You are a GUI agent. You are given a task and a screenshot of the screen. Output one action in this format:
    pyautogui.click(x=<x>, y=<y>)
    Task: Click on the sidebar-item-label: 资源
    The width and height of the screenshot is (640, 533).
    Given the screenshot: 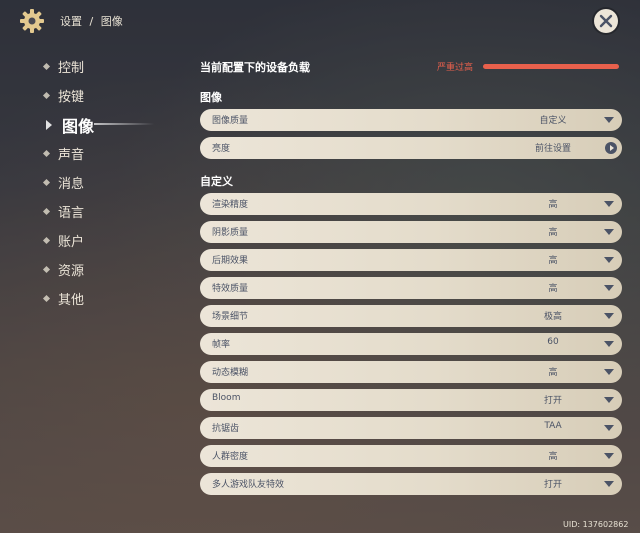 What is the action you would take?
    pyautogui.click(x=71, y=271)
    